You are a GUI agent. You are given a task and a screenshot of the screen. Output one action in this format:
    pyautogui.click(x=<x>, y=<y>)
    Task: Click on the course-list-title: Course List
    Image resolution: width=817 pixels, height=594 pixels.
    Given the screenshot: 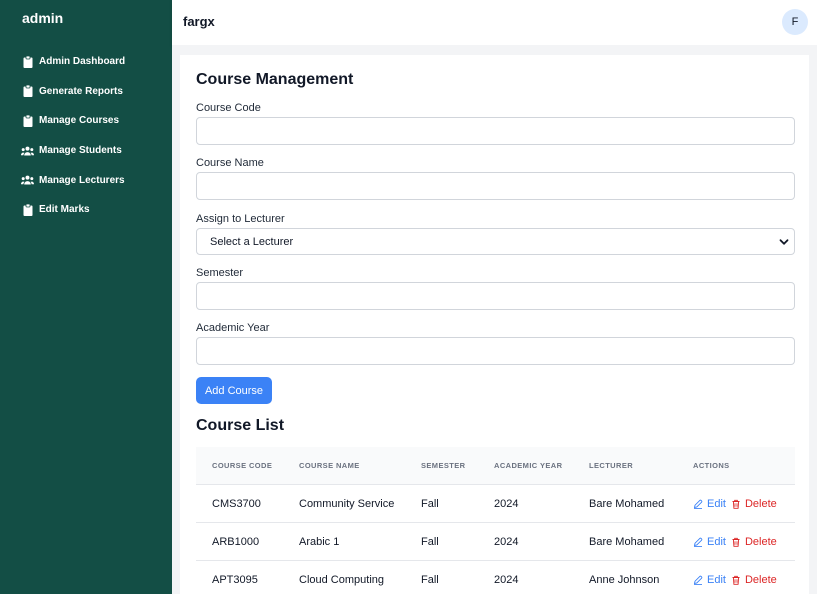 What is the action you would take?
    pyautogui.click(x=240, y=425)
    